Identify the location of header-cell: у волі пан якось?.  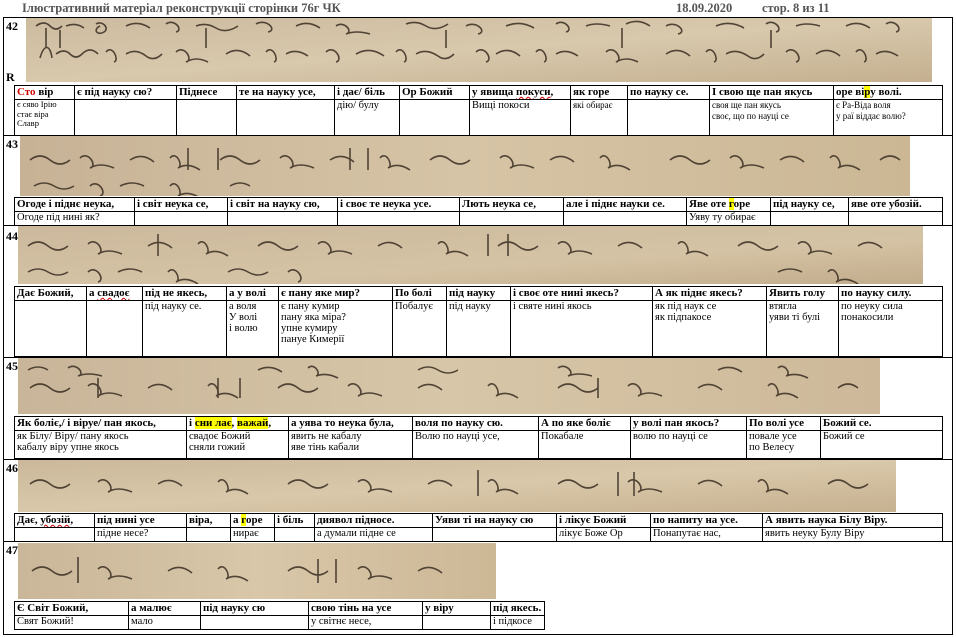
(688, 423).